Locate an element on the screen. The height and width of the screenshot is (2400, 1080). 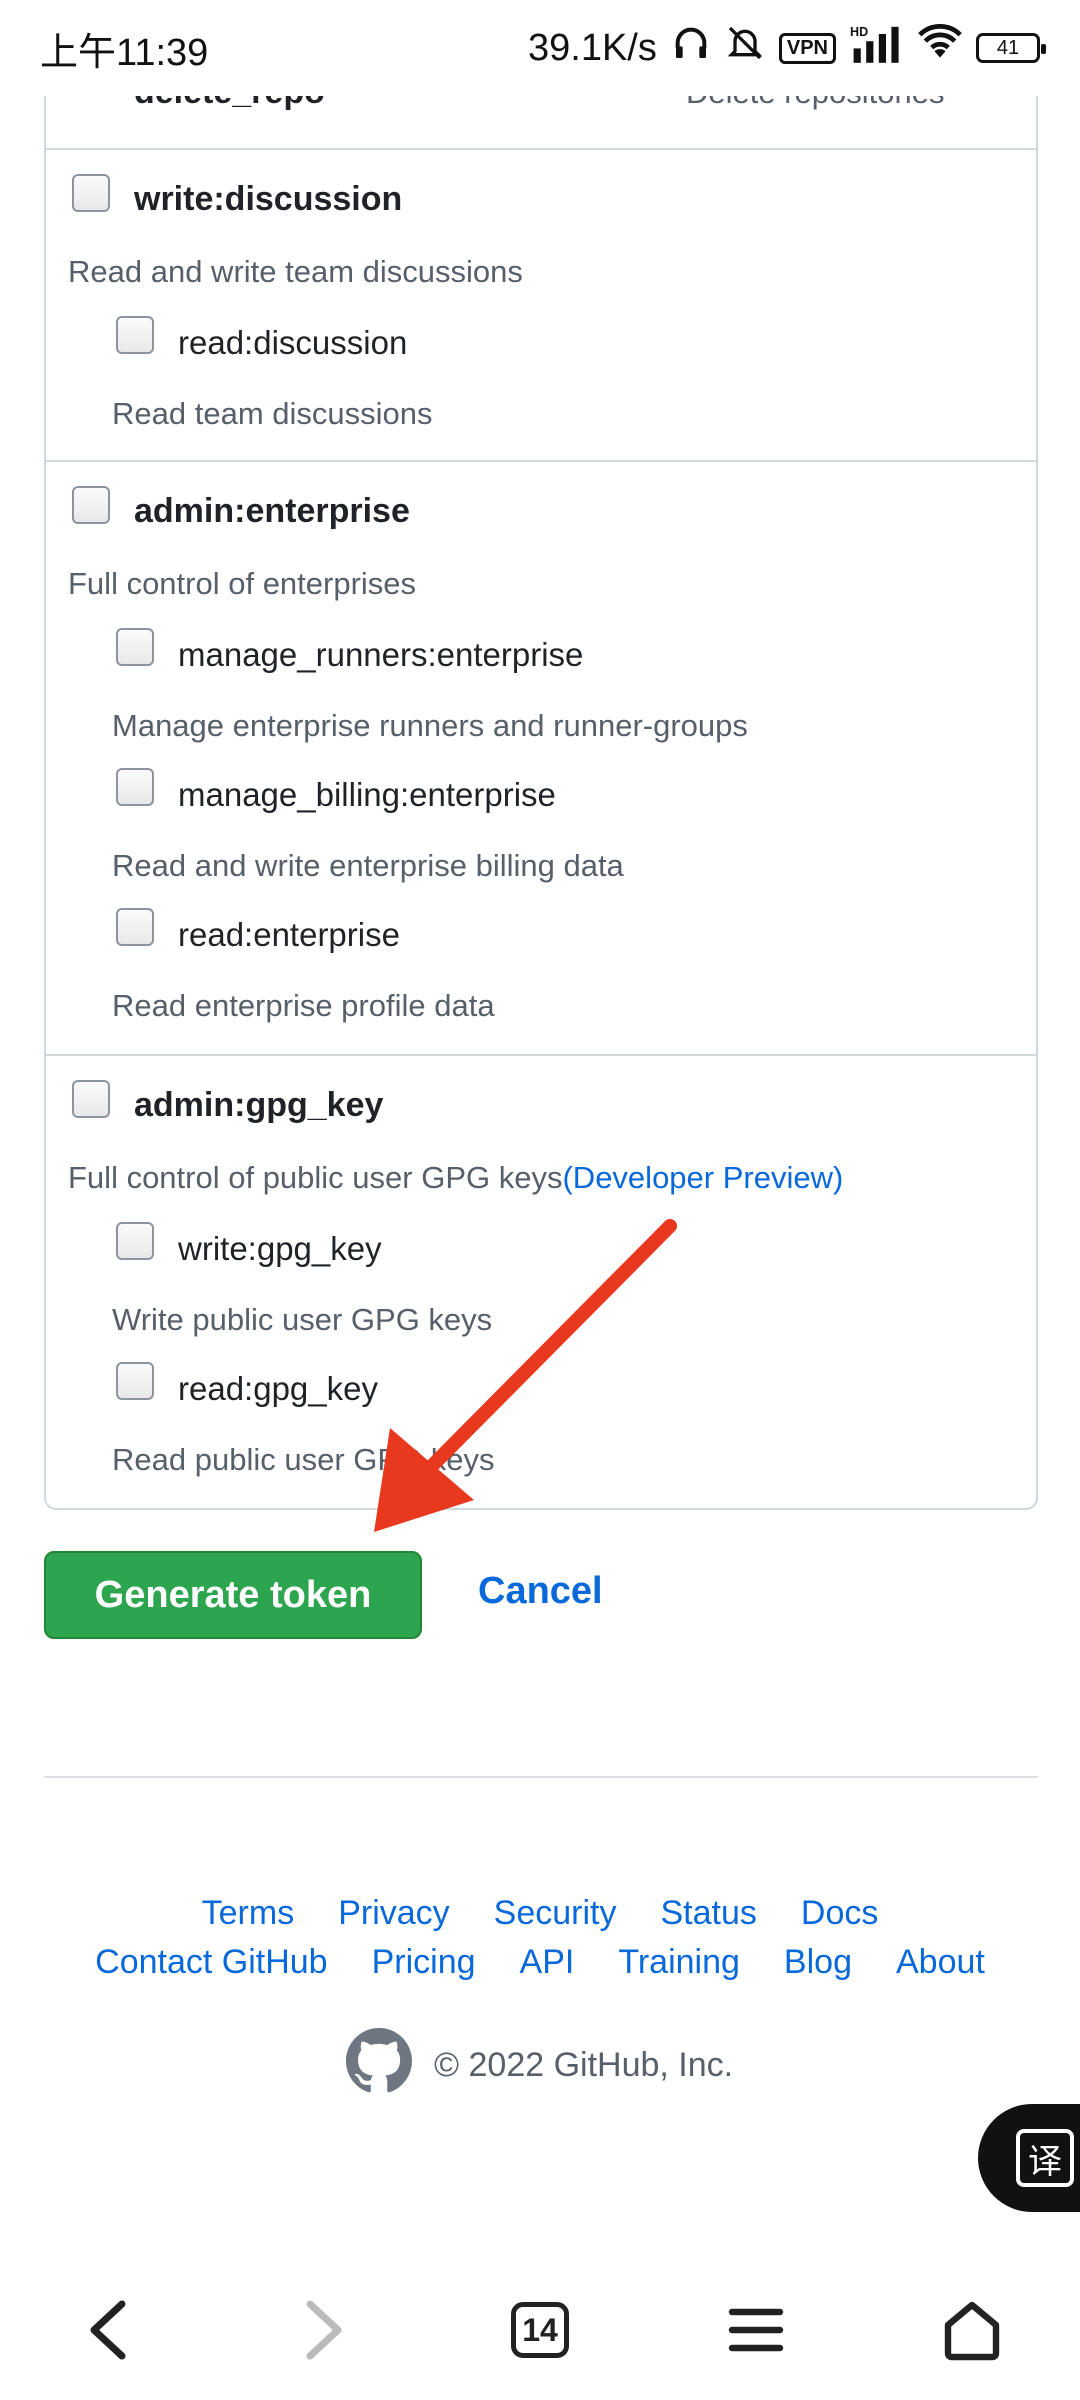
scope-label-write-gpg-key: write:gpg_key is located at coordinates (280, 1248).